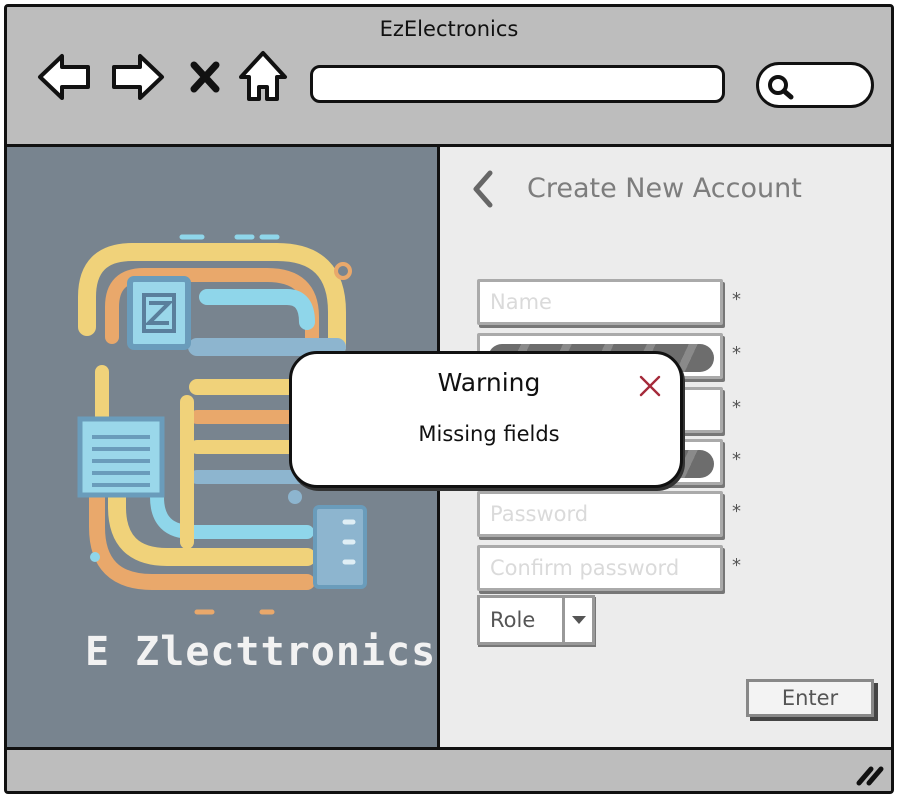 This screenshot has height=800, width=900. Describe the element at coordinates (579, 620) in the screenshot. I see `chevron-down-icon` at that location.